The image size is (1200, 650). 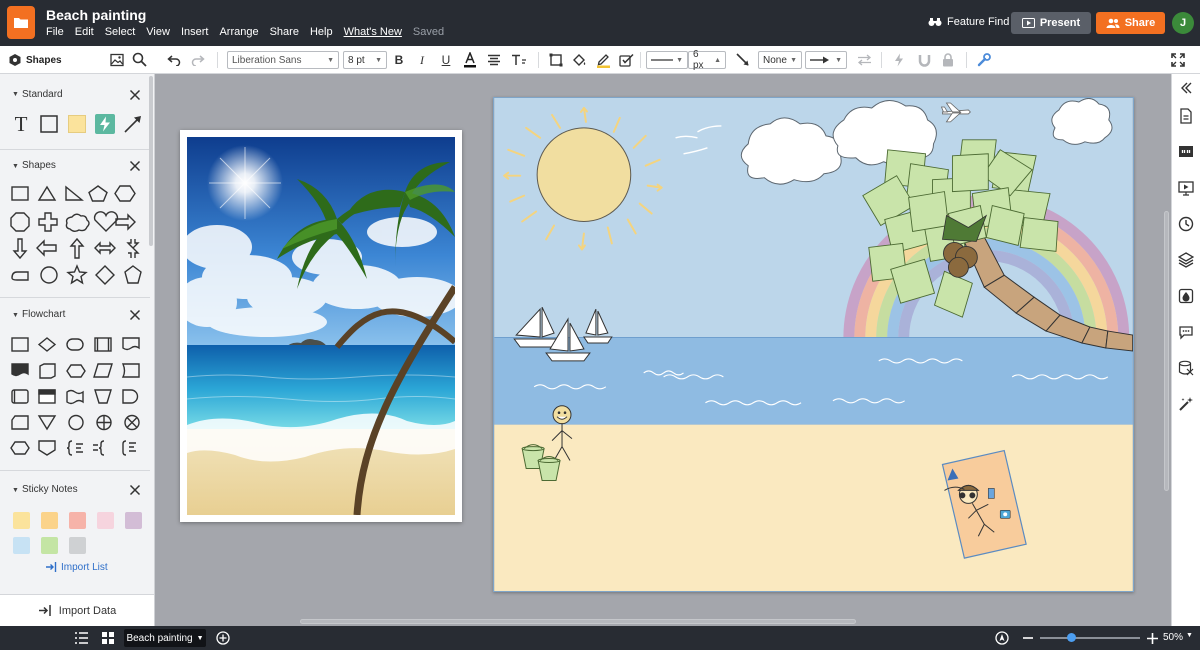 What do you see at coordinates (780, 60) in the screenshot?
I see `line-start-select: None ▼` at bounding box center [780, 60].